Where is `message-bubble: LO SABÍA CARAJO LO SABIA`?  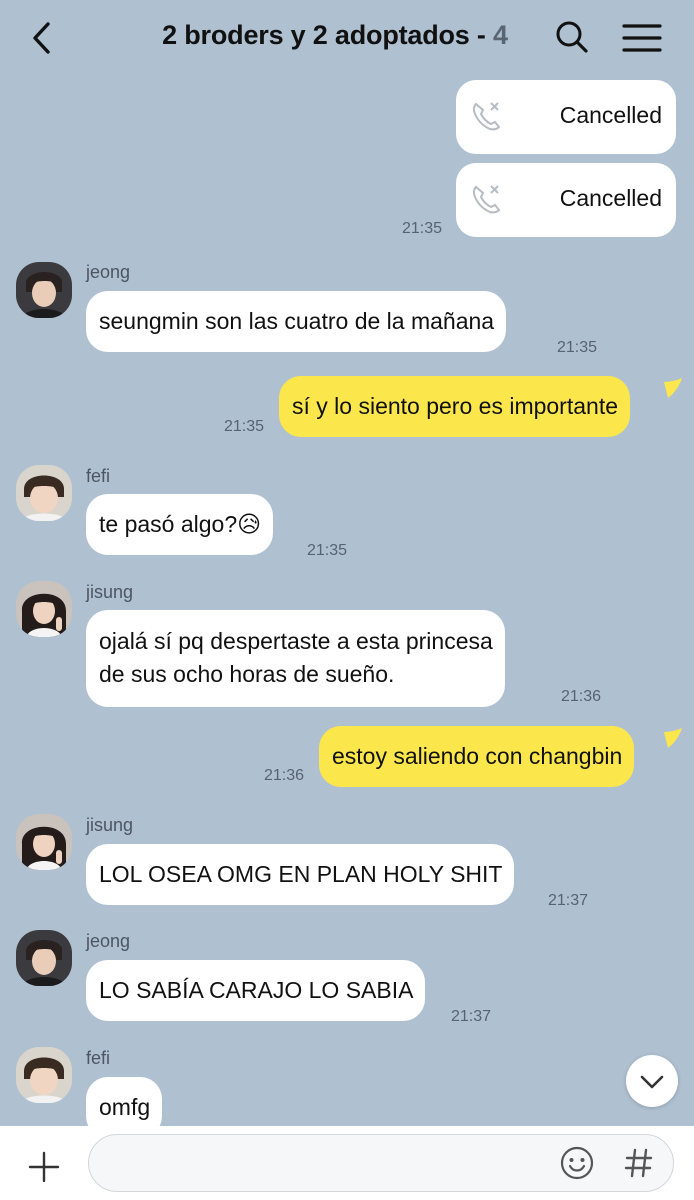
message-bubble: LO SABÍA CARAJO LO SABIA is located at coordinates (256, 990).